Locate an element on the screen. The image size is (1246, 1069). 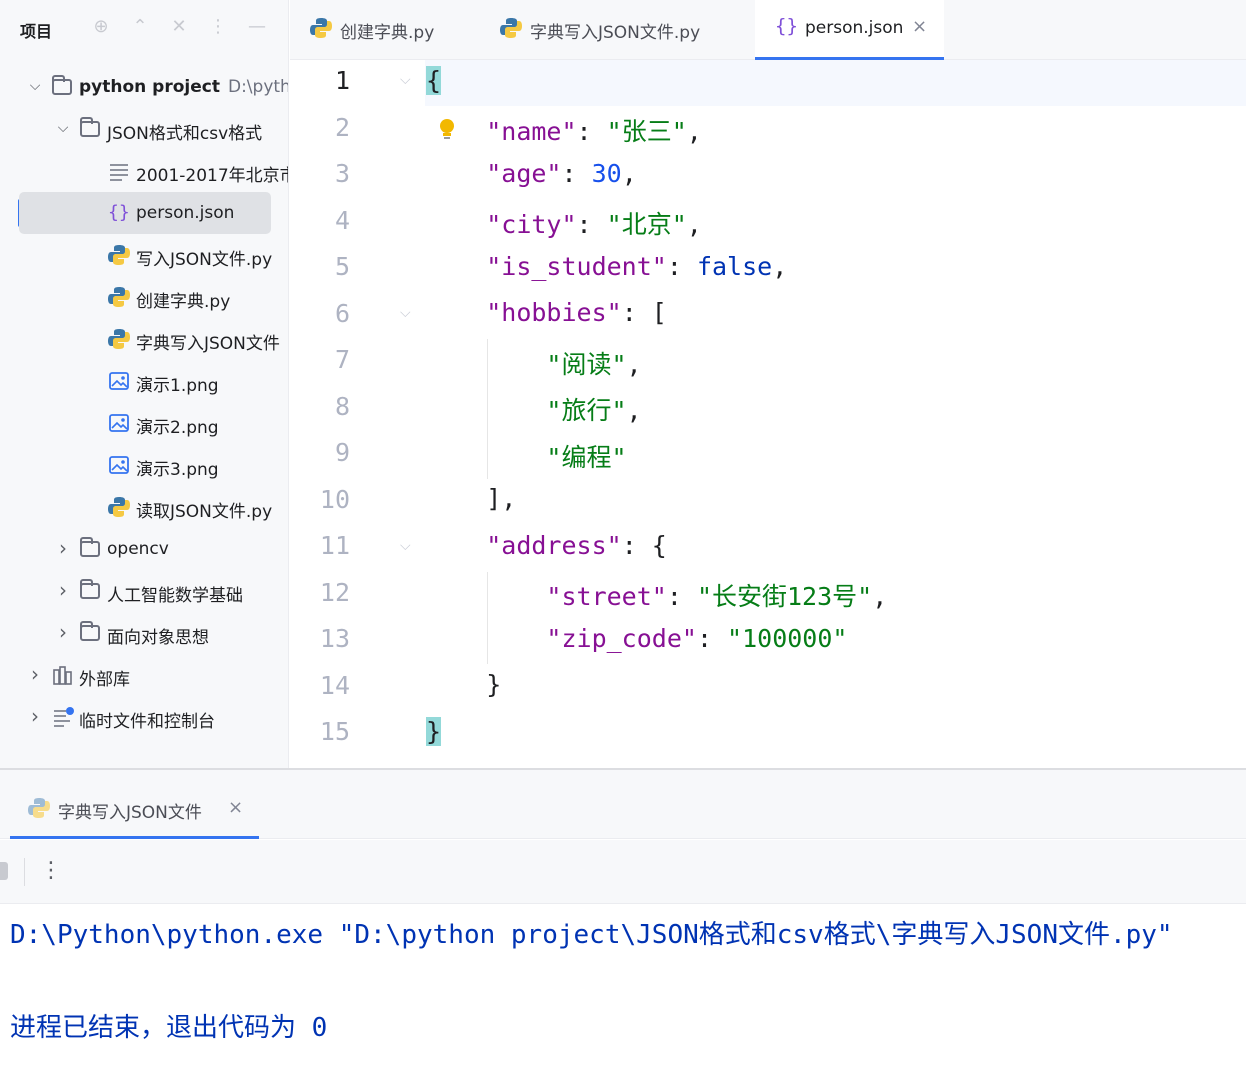
tab-dict-write-json: 字典写入JSON文件.py is located at coordinates (617, 30).